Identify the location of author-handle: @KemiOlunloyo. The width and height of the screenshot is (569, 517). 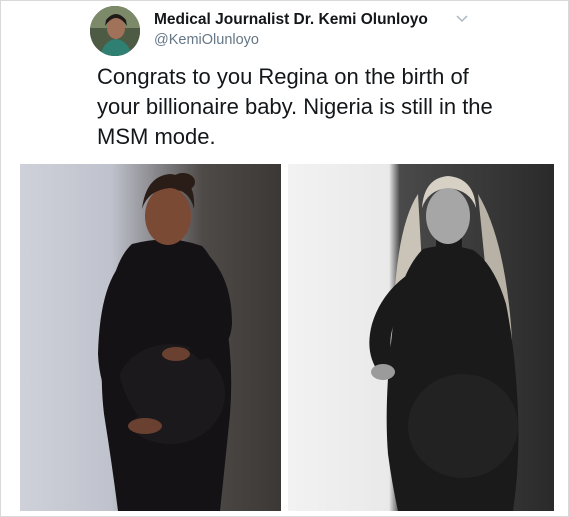
(206, 40).